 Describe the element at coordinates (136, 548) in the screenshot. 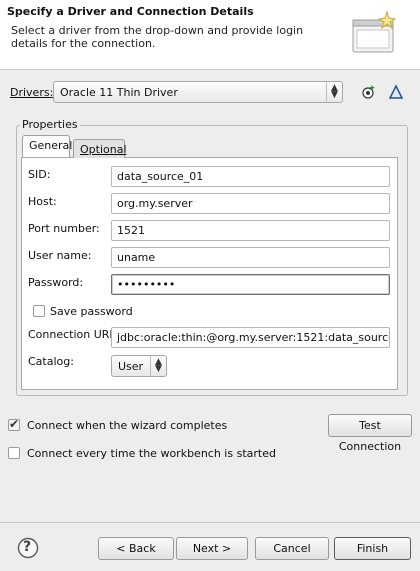

I see `back-button: < Back` at that location.